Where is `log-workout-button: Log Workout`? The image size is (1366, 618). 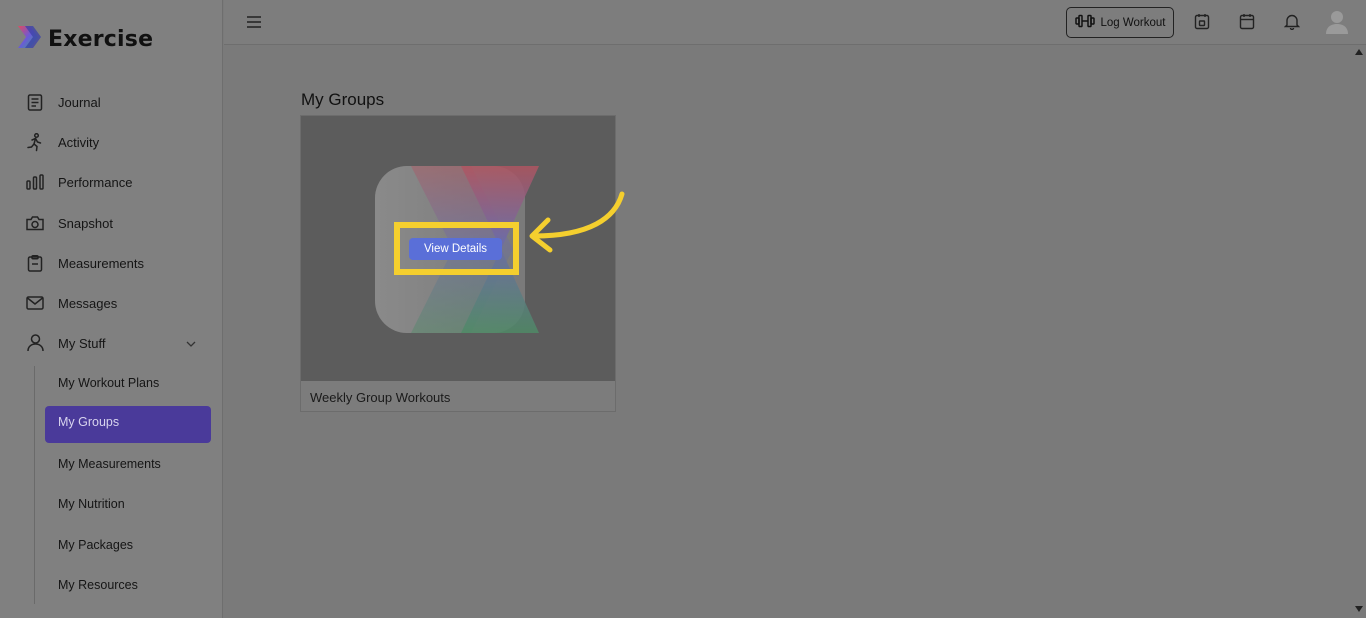 log-workout-button: Log Workout is located at coordinates (1120, 22).